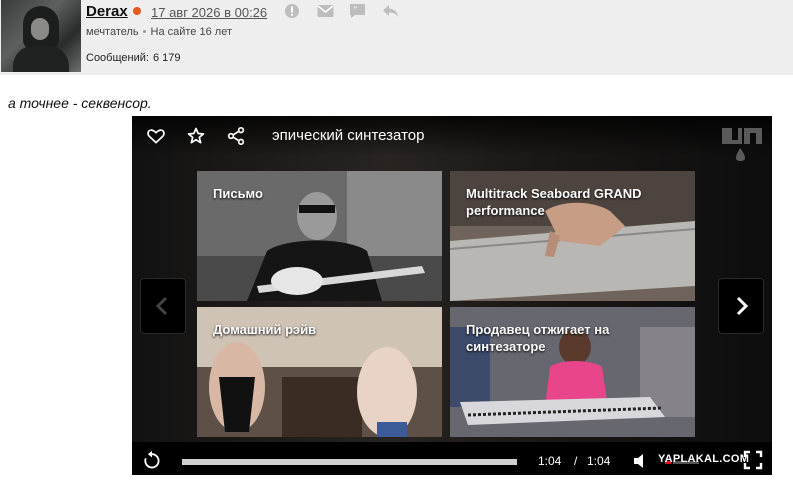 This screenshot has height=499, width=793. What do you see at coordinates (753, 460) in the screenshot?
I see `fullscreen-icon` at bounding box center [753, 460].